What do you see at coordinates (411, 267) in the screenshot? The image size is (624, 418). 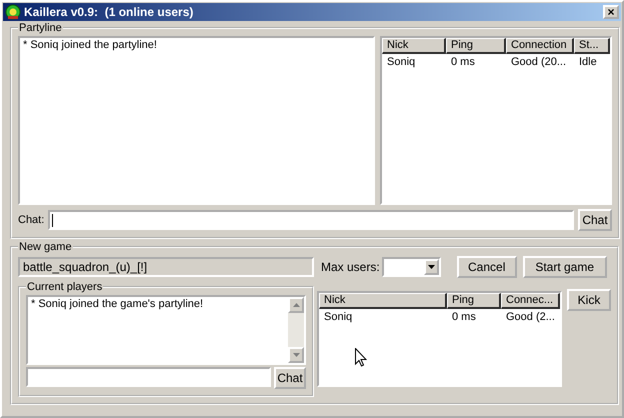 I see `max-users-dropdown` at bounding box center [411, 267].